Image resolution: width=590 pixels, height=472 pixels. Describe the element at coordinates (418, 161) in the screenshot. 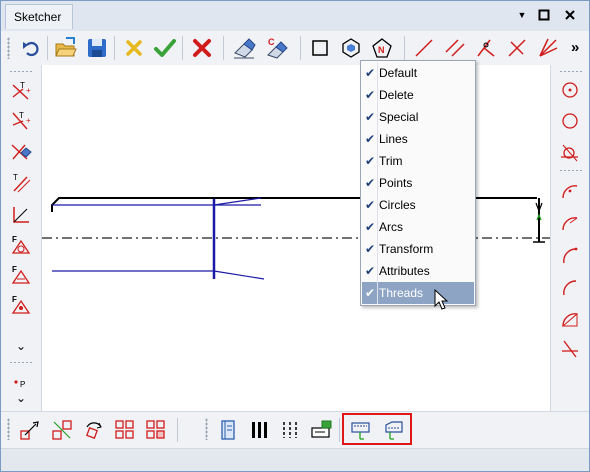

I see `menu-item-trim: ✔ Trim` at that location.